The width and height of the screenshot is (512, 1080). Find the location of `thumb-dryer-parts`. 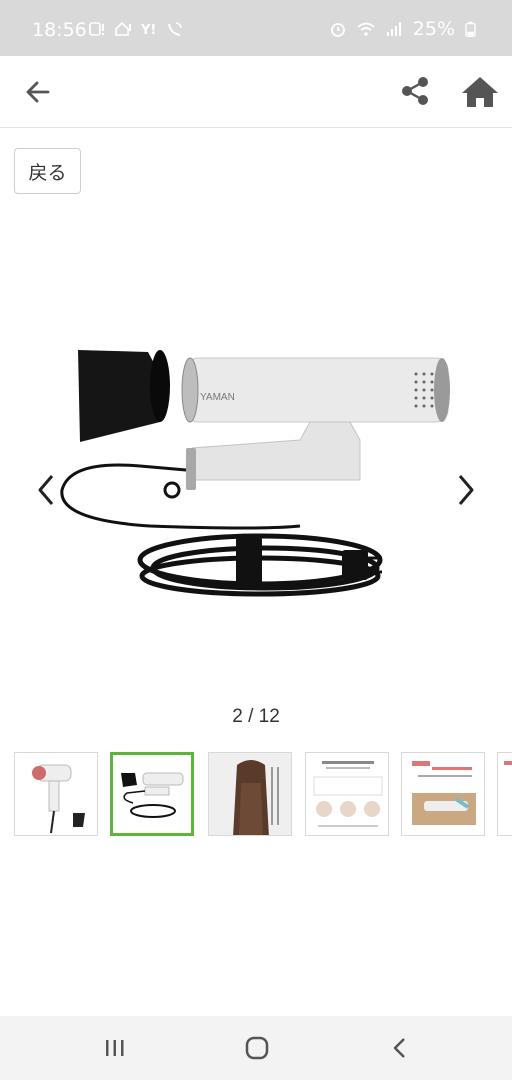

thumb-dryer-parts is located at coordinates (152, 794).